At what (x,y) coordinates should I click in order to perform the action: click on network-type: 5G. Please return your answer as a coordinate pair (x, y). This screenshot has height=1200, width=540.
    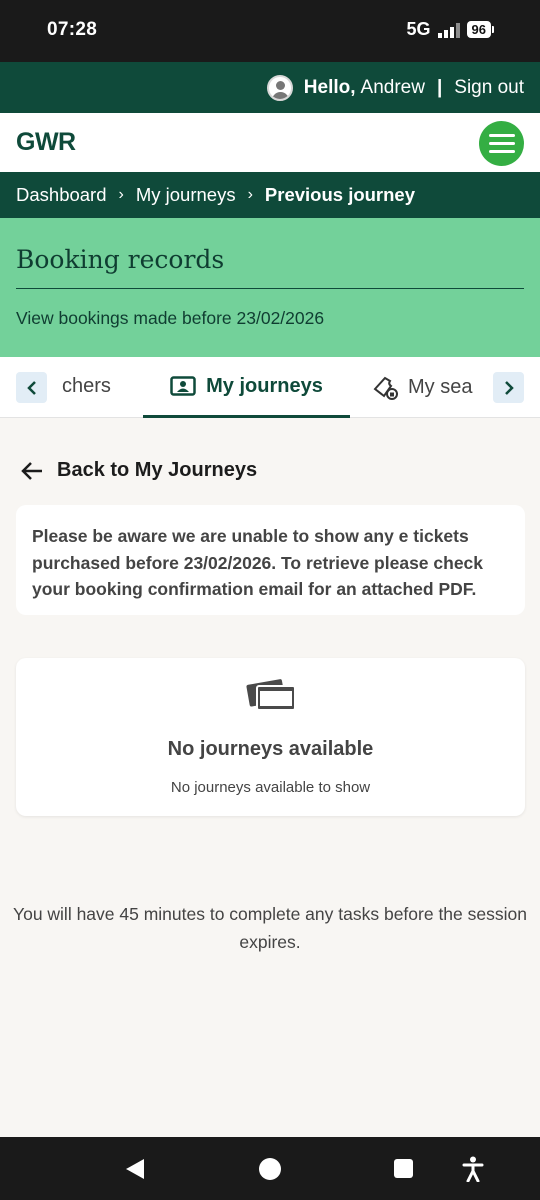
    Looking at the image, I should click on (418, 29).